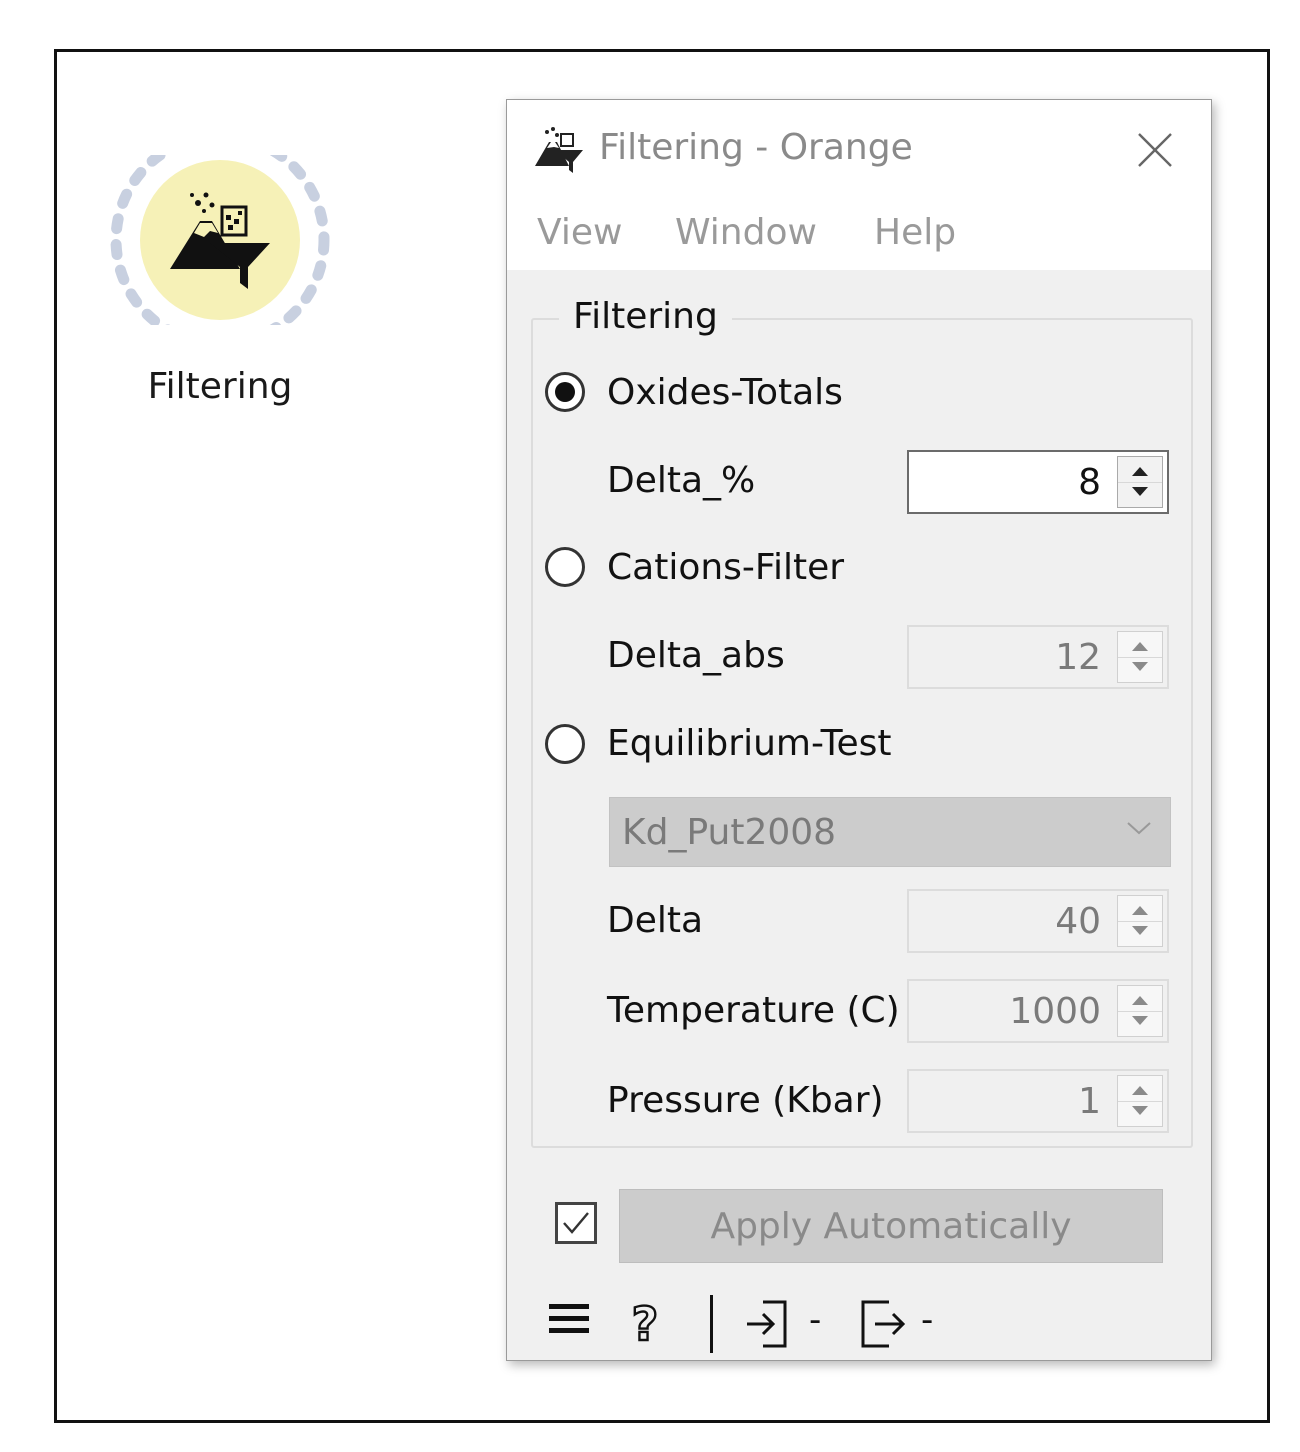 The height and width of the screenshot is (1452, 1300). What do you see at coordinates (579, 232) in the screenshot?
I see `menu-view: View` at bounding box center [579, 232].